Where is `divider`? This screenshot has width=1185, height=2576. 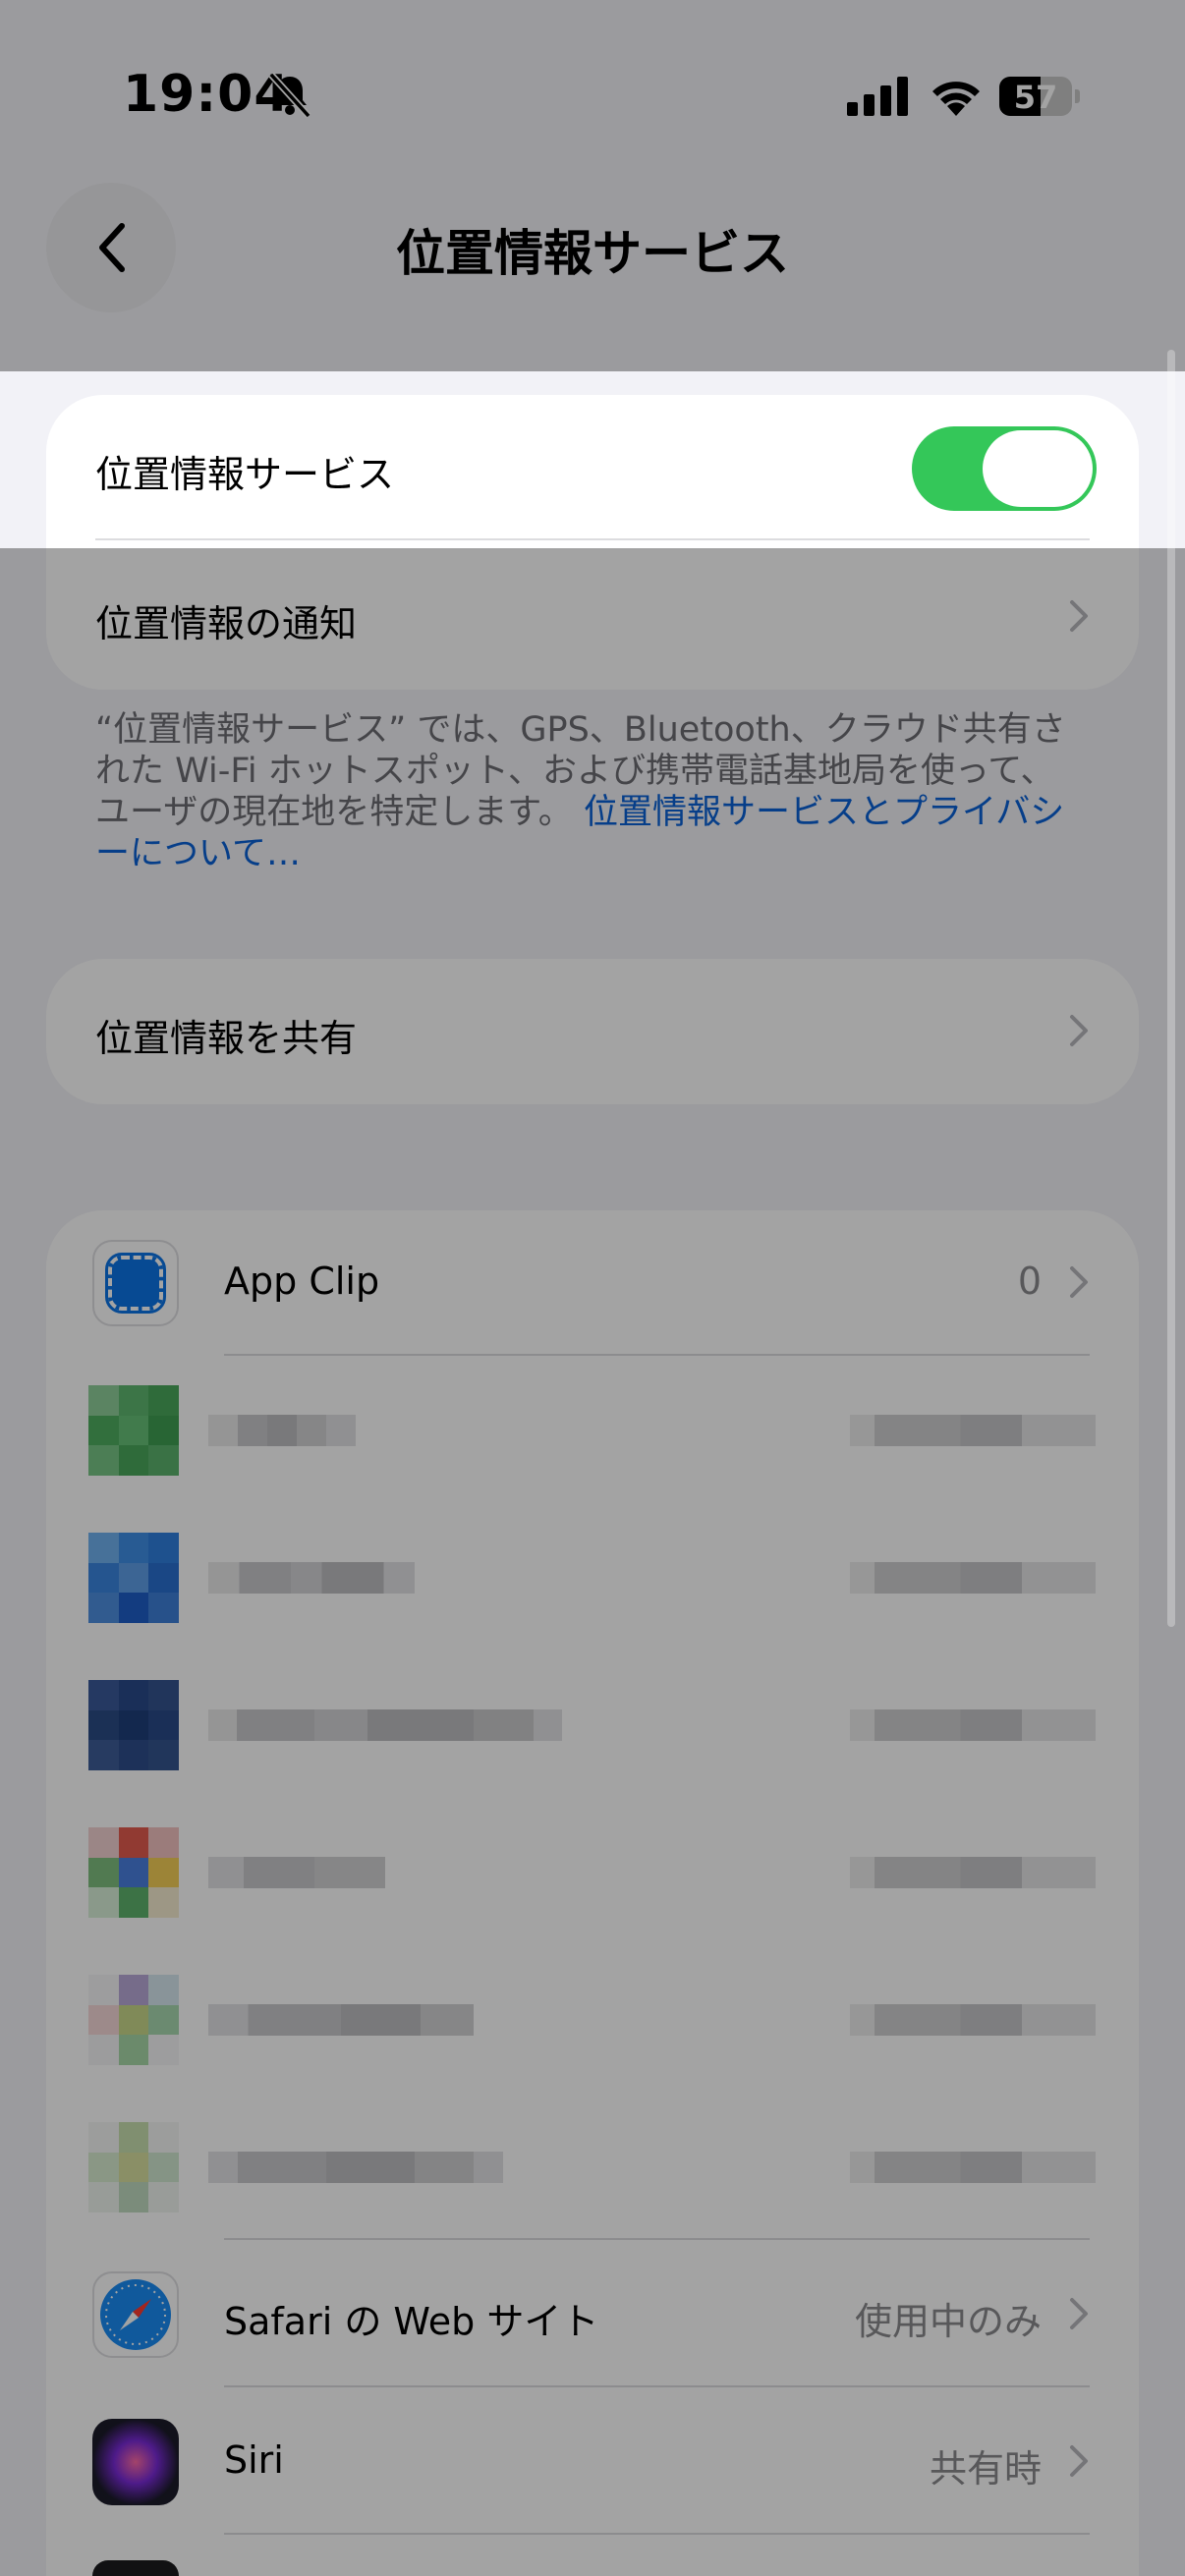
divider is located at coordinates (592, 539).